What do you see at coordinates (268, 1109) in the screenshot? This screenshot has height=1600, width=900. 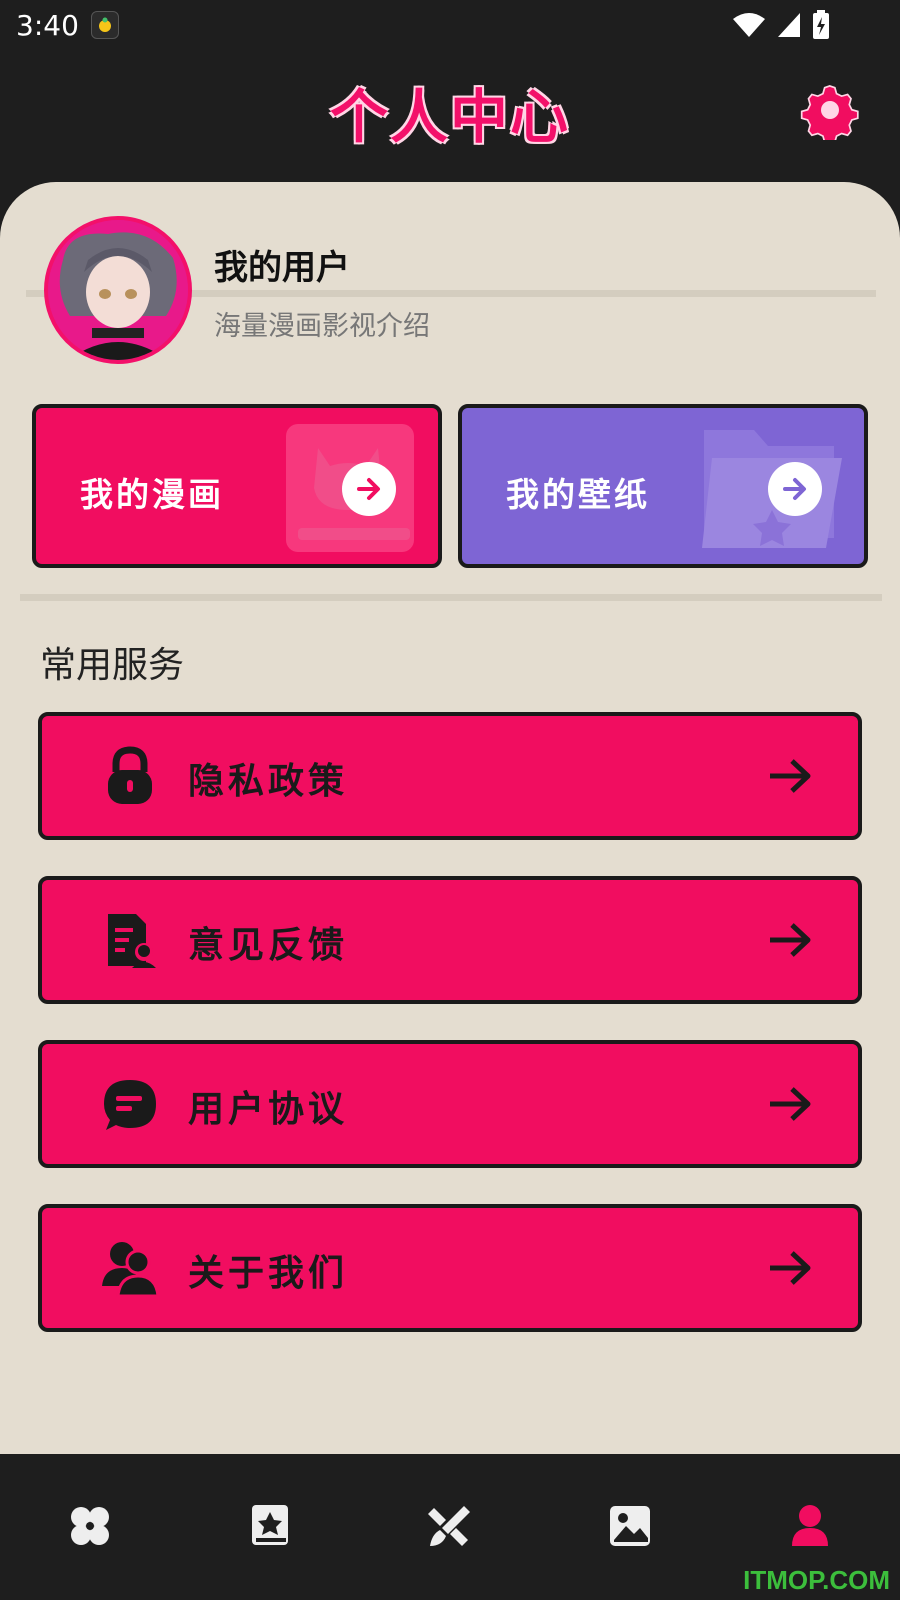 I see `user-agreement-label: 用户协议` at bounding box center [268, 1109].